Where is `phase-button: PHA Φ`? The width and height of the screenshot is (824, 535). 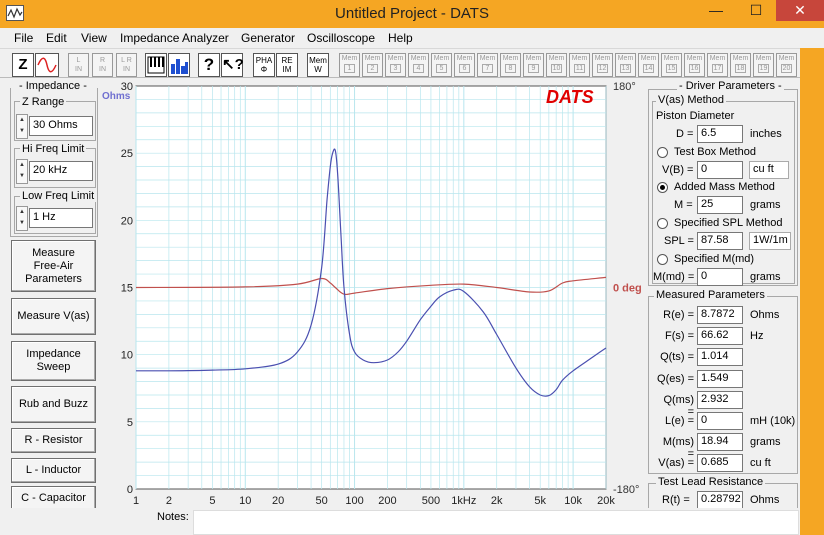 phase-button: PHA Φ is located at coordinates (264, 65).